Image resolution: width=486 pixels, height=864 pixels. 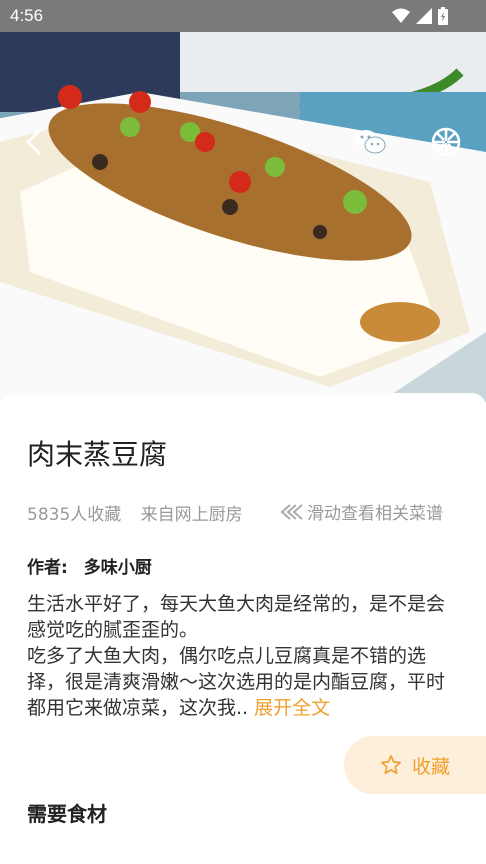 I want to click on recipe-source: 来自网上厨房, so click(x=191, y=515).